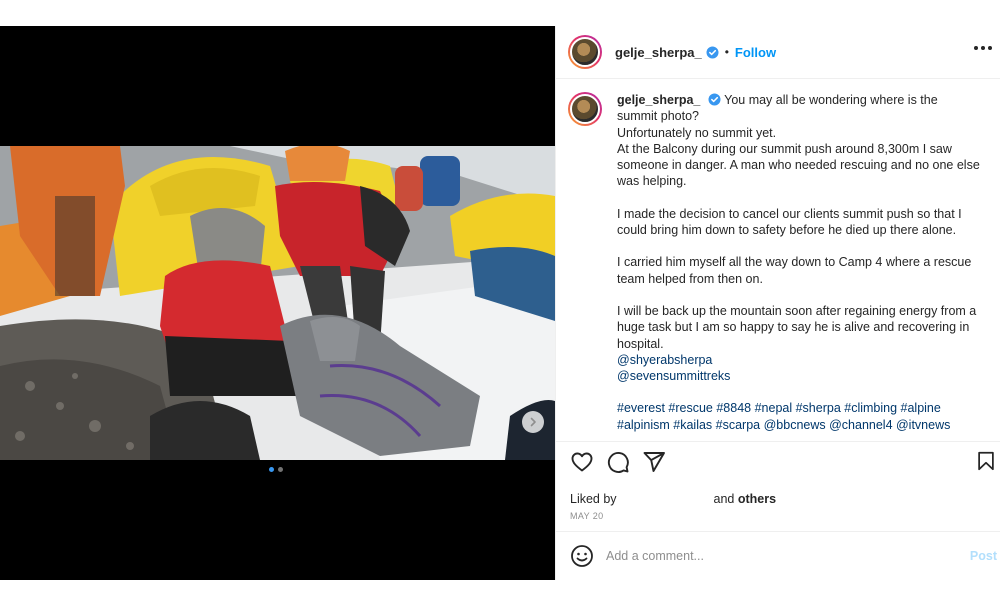 This screenshot has width=1000, height=600. Describe the element at coordinates (658, 52) in the screenshot. I see `author-username: gelje_sherpa_` at that location.